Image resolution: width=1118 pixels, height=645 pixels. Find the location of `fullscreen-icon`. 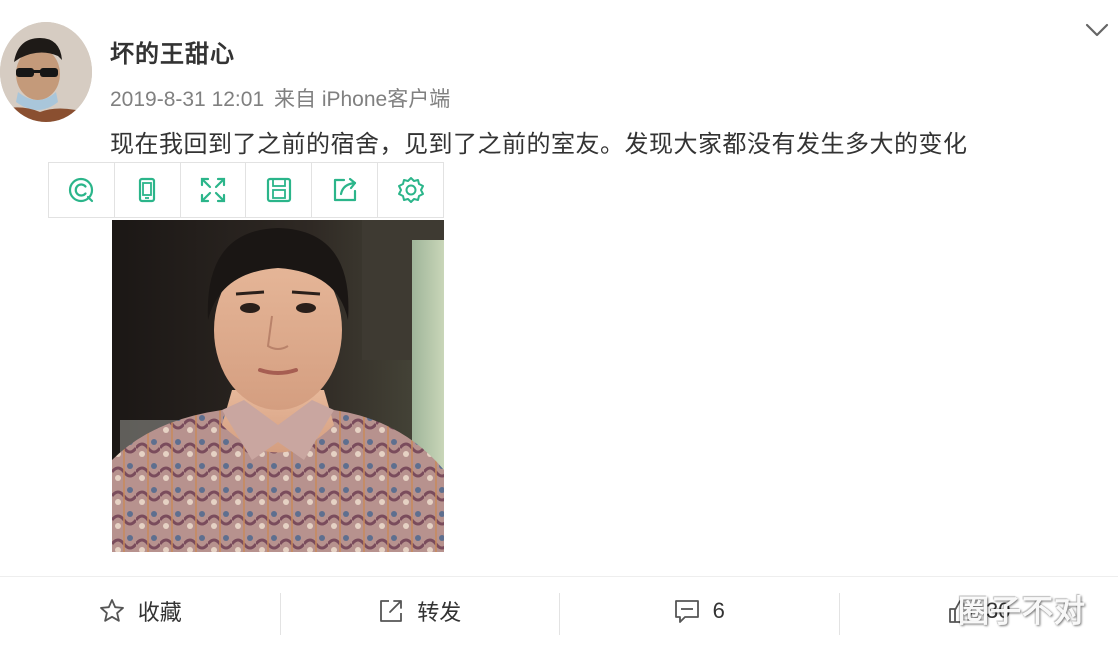

fullscreen-icon is located at coordinates (213, 190).